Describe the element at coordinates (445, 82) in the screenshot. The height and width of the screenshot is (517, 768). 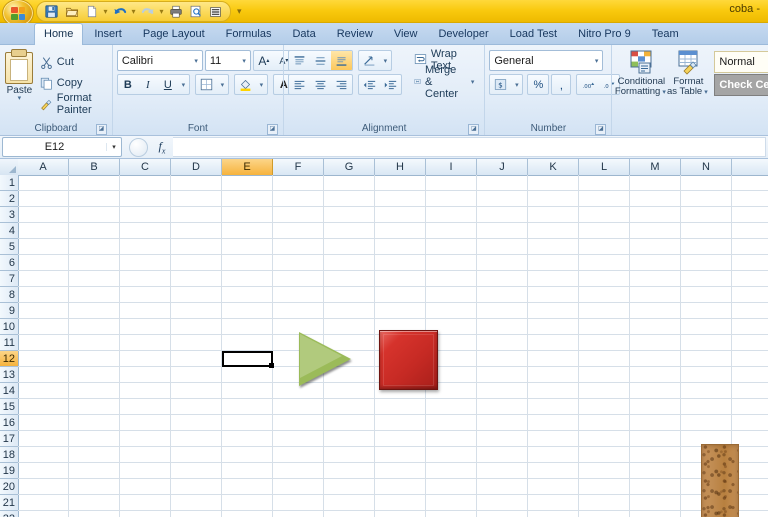
I see `merge-center-button: Merge & Center ▾` at that location.